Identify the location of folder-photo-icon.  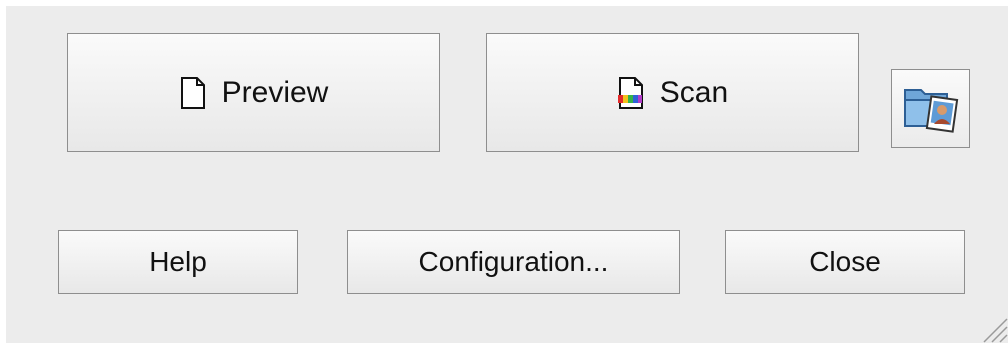
(931, 108).